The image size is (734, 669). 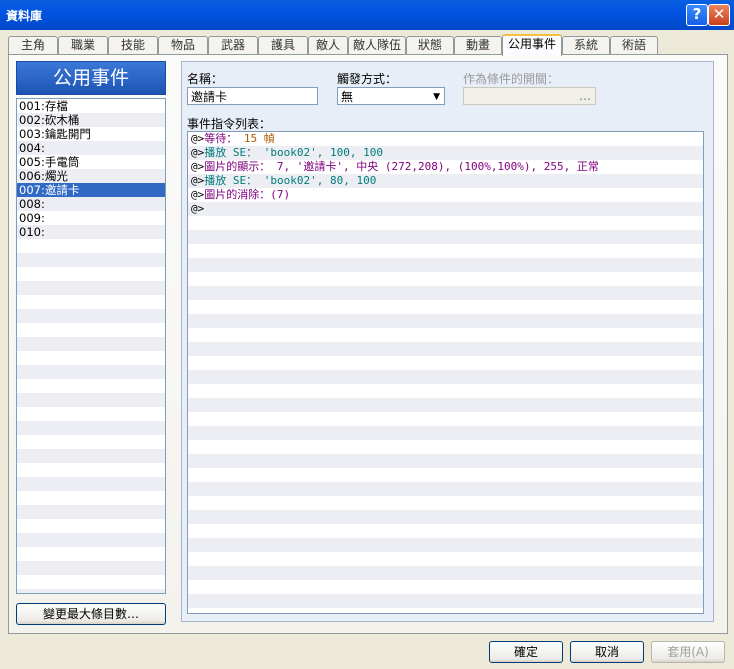 What do you see at coordinates (24, 16) in the screenshot?
I see `window-title: 資料庫` at bounding box center [24, 16].